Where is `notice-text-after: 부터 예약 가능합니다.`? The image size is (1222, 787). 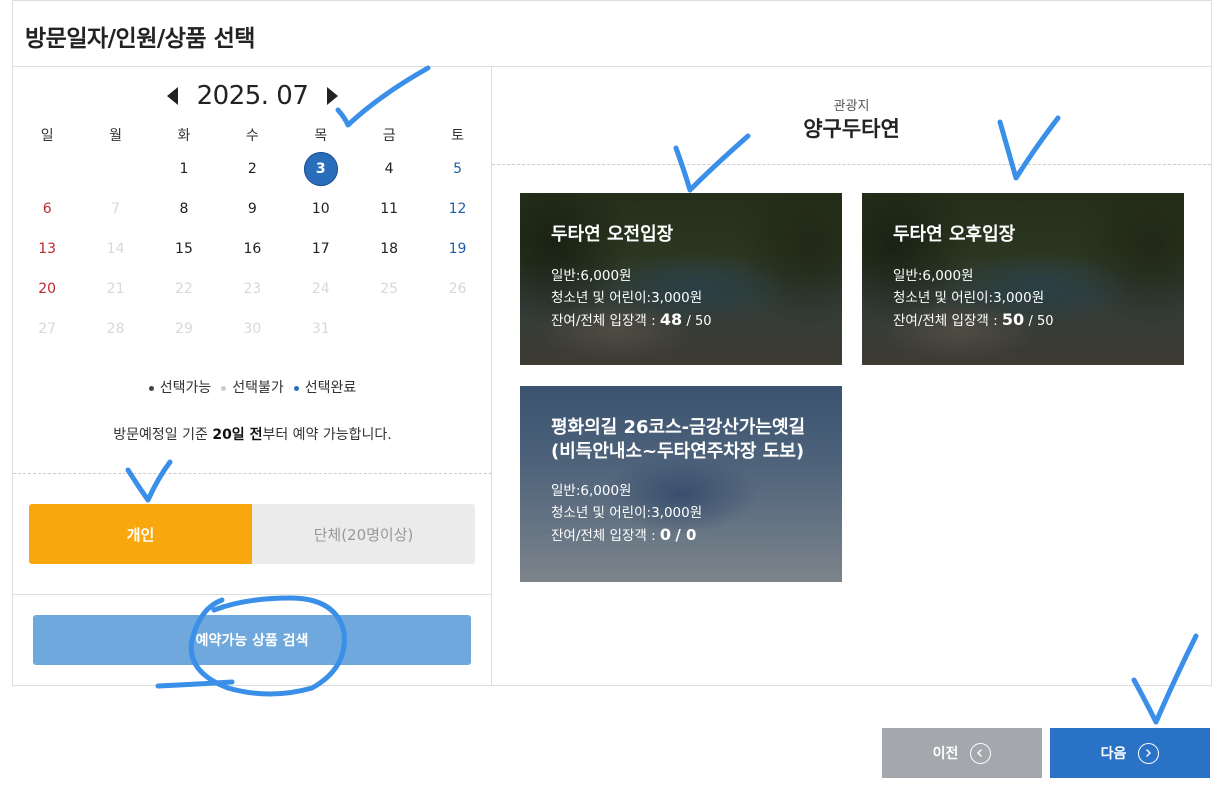
notice-text-after: 부터 예약 가능합니다. is located at coordinates (327, 435).